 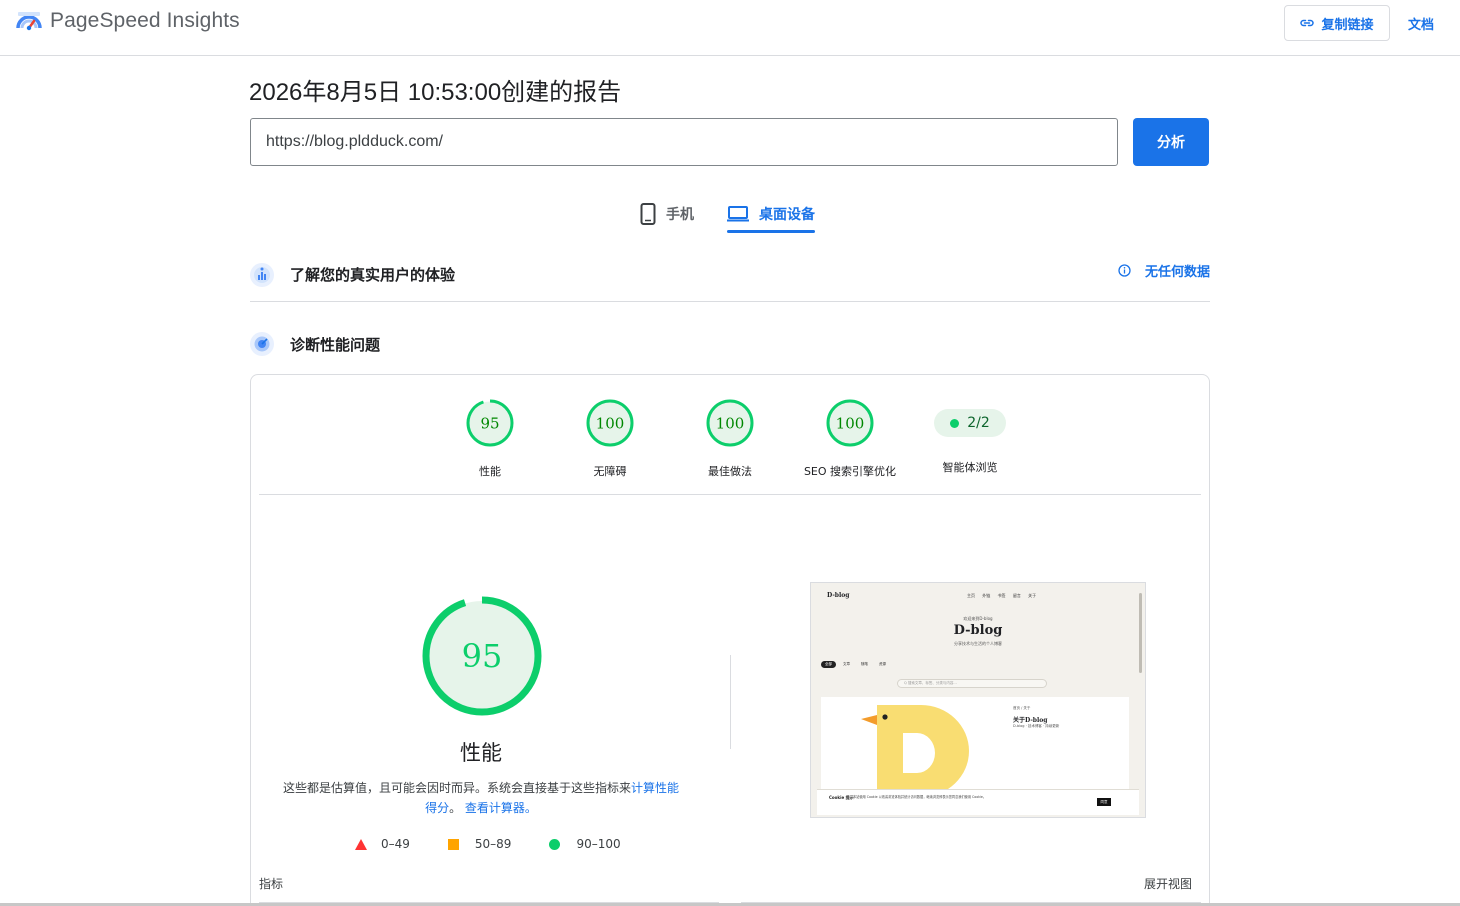 What do you see at coordinates (1124, 270) in the screenshot?
I see `info-icon` at bounding box center [1124, 270].